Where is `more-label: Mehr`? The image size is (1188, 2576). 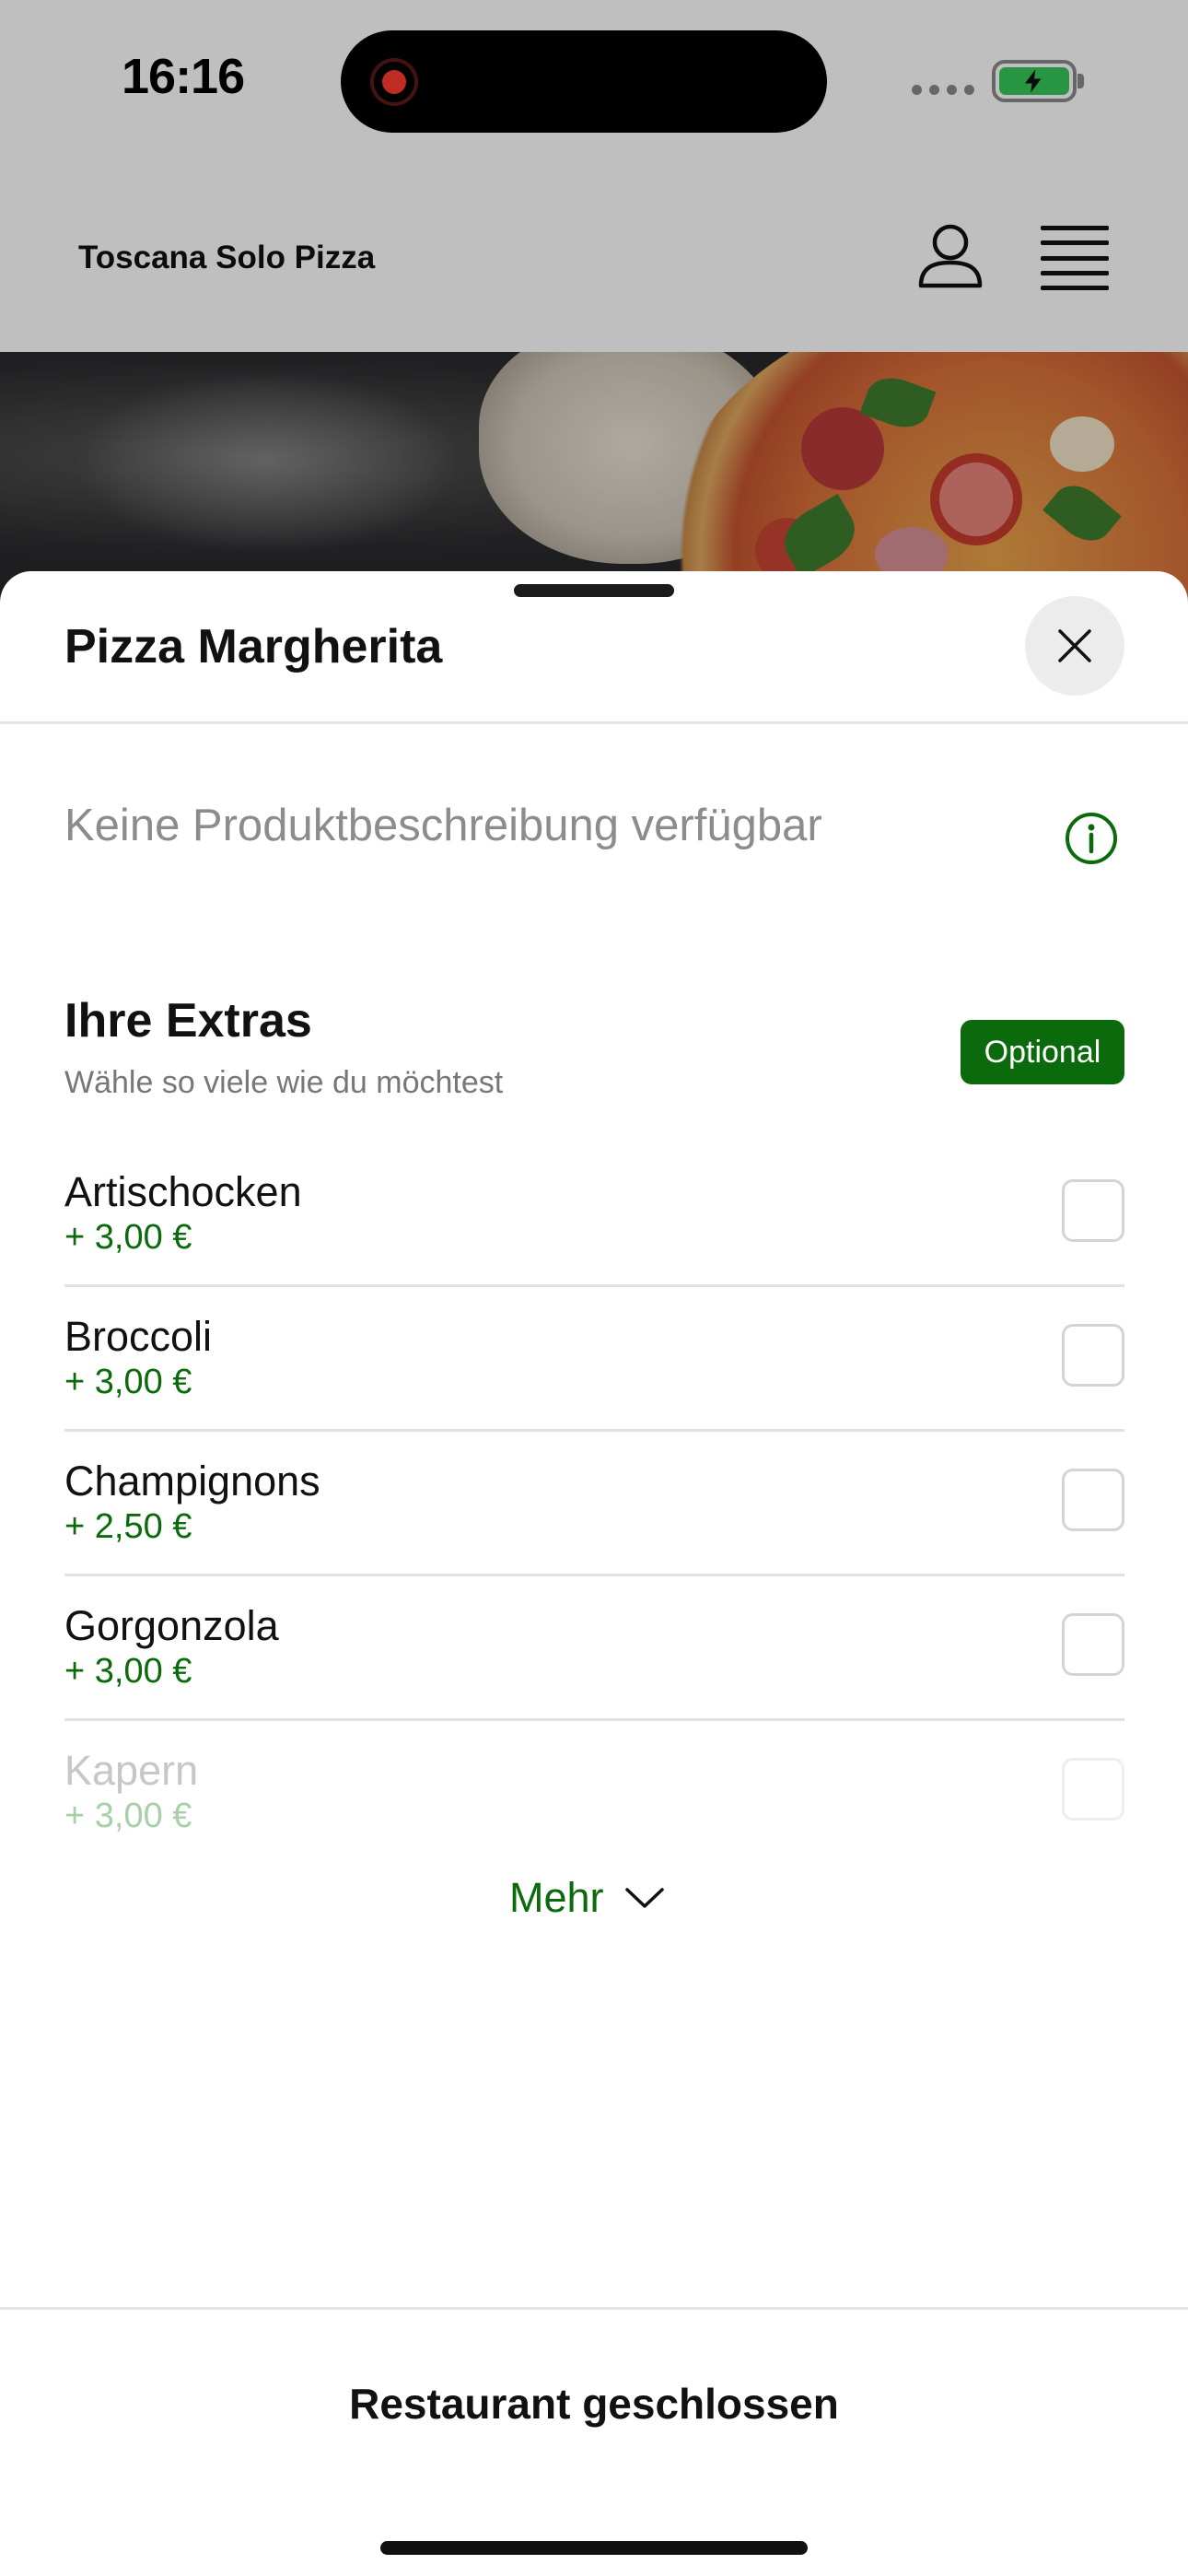 more-label: Mehr is located at coordinates (556, 1898).